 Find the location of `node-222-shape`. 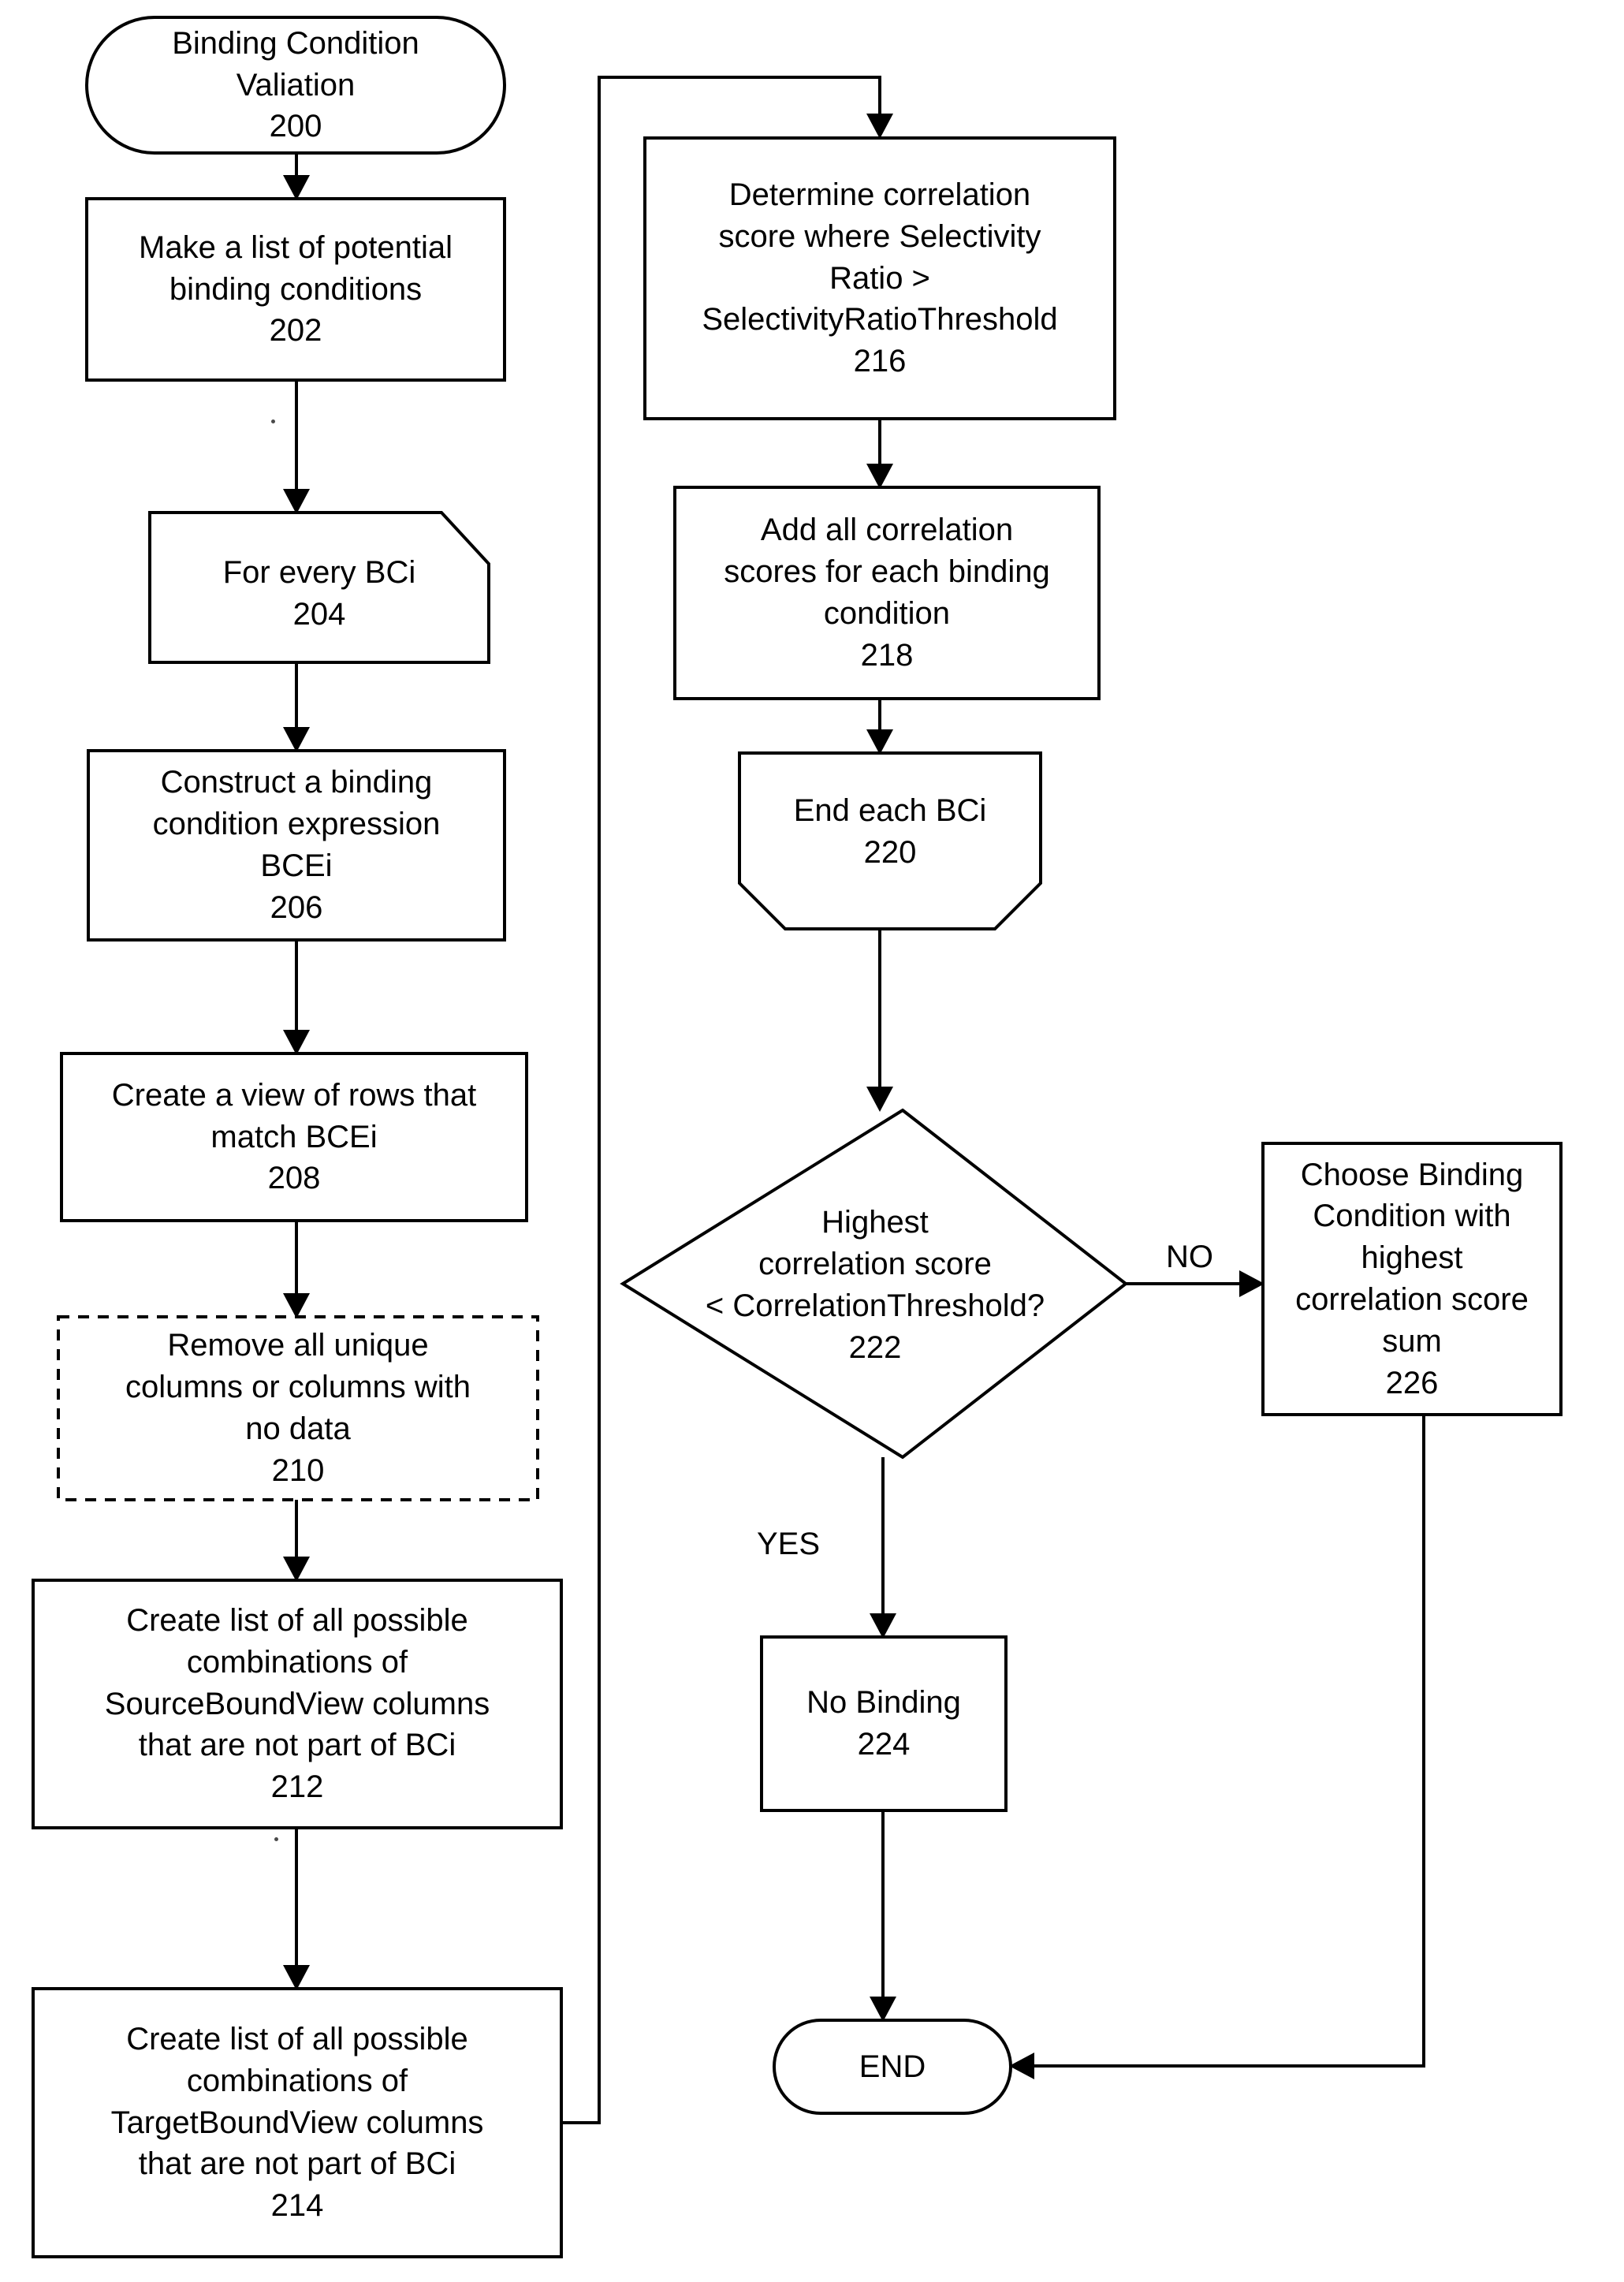

node-222-shape is located at coordinates (874, 1284).